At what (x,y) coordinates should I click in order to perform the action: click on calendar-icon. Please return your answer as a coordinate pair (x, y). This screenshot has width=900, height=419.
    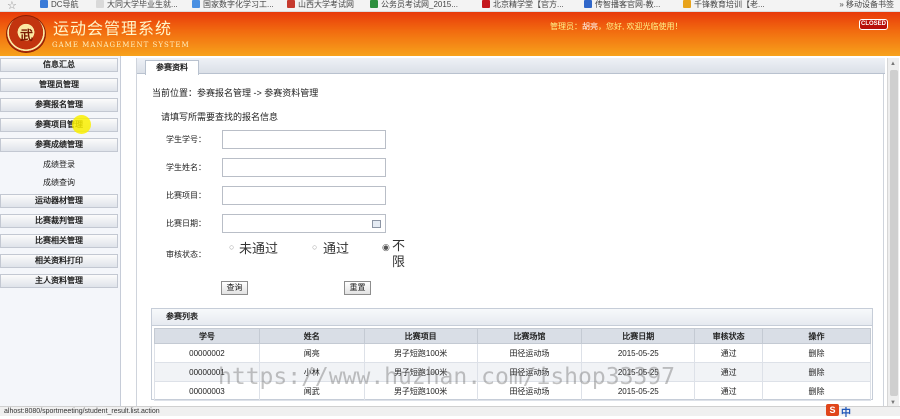
    Looking at the image, I should click on (376, 224).